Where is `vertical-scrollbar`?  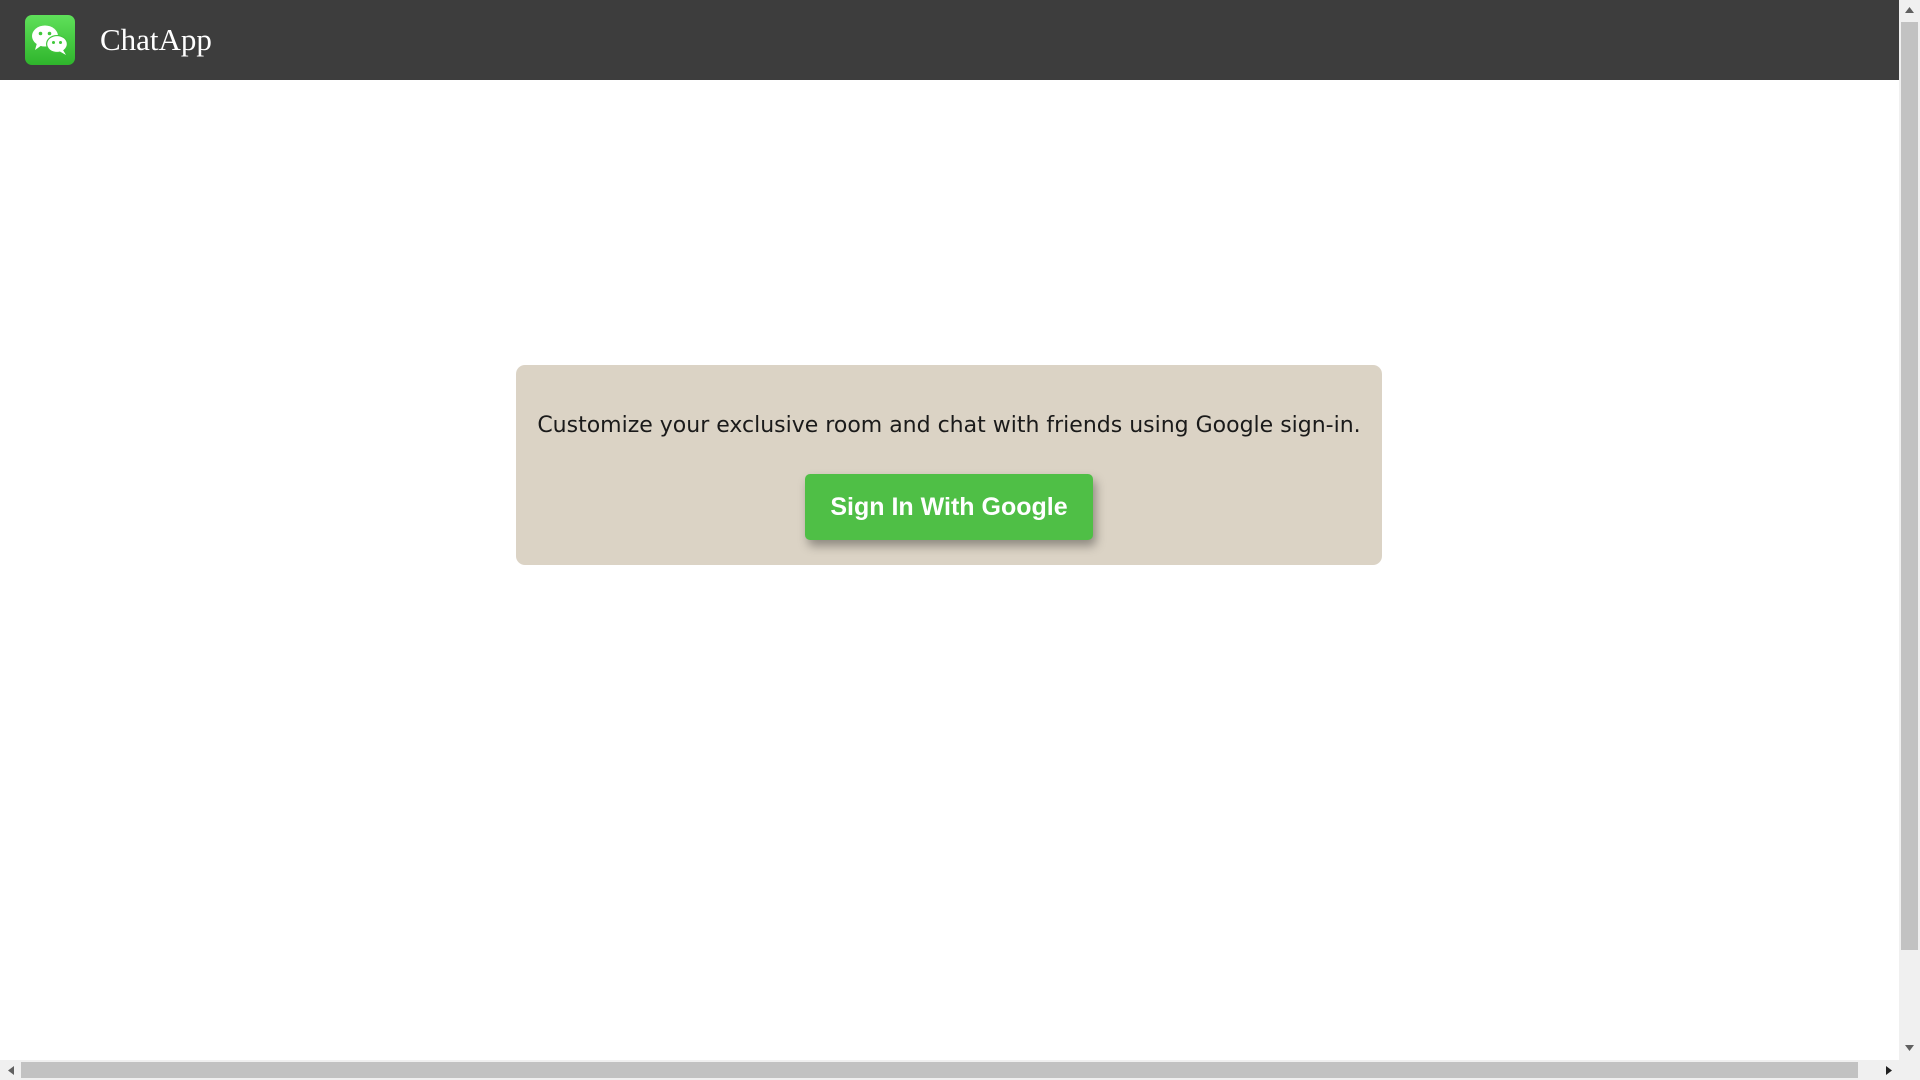
vertical-scrollbar is located at coordinates (1909, 530).